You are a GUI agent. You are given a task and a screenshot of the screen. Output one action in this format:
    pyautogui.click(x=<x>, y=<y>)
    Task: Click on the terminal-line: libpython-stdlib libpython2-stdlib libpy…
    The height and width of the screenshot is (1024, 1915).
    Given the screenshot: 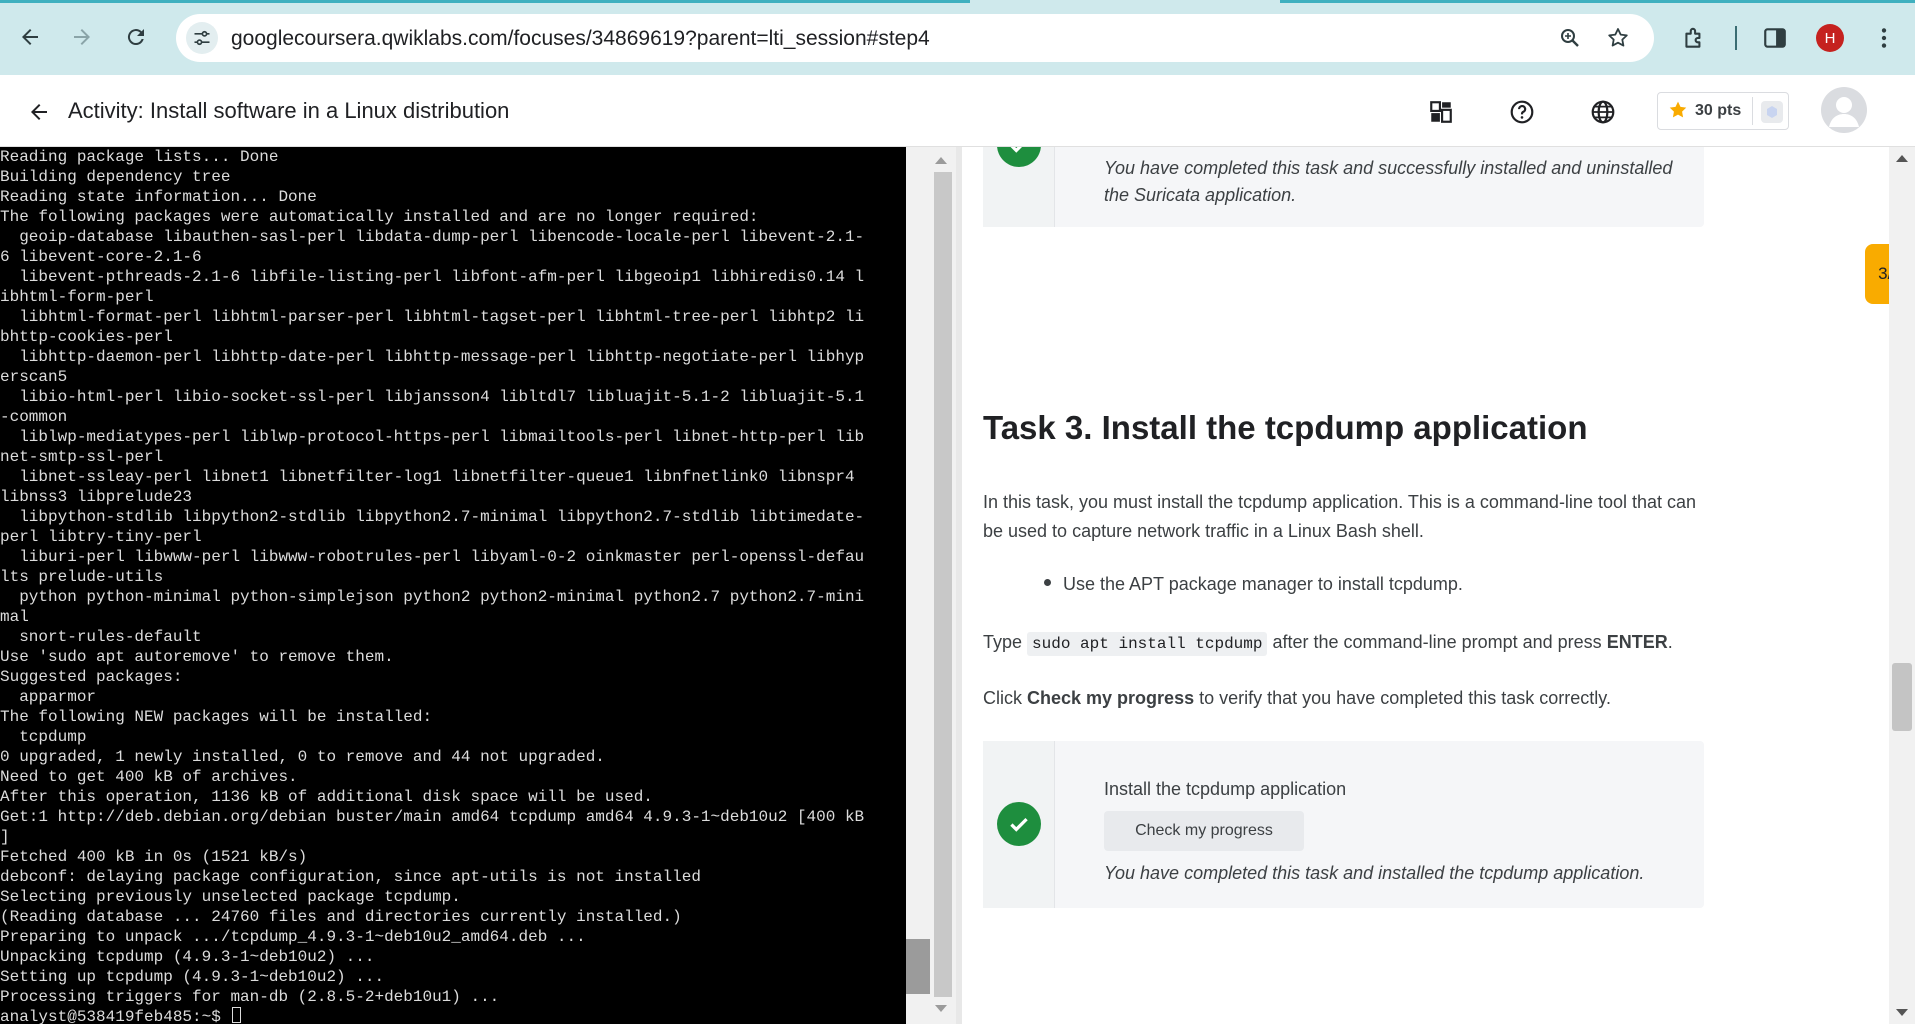 What is the action you would take?
    pyautogui.click(x=432, y=517)
    